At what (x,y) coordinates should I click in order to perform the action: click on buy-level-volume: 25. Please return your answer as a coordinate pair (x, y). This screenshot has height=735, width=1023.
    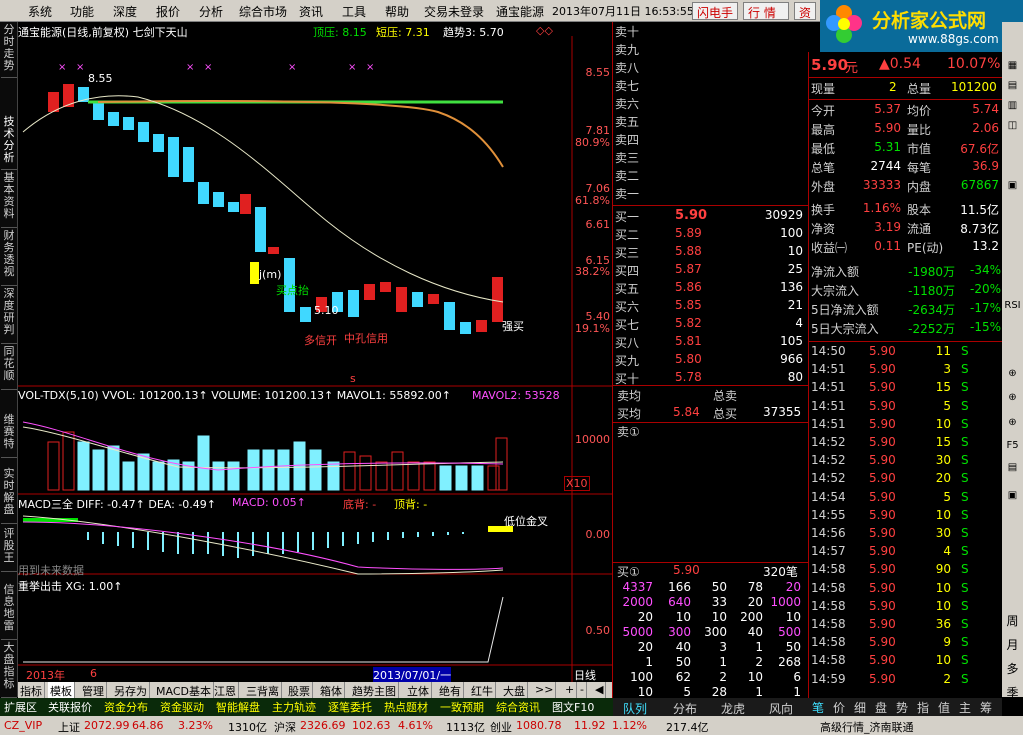
    Looking at the image, I should click on (795, 269).